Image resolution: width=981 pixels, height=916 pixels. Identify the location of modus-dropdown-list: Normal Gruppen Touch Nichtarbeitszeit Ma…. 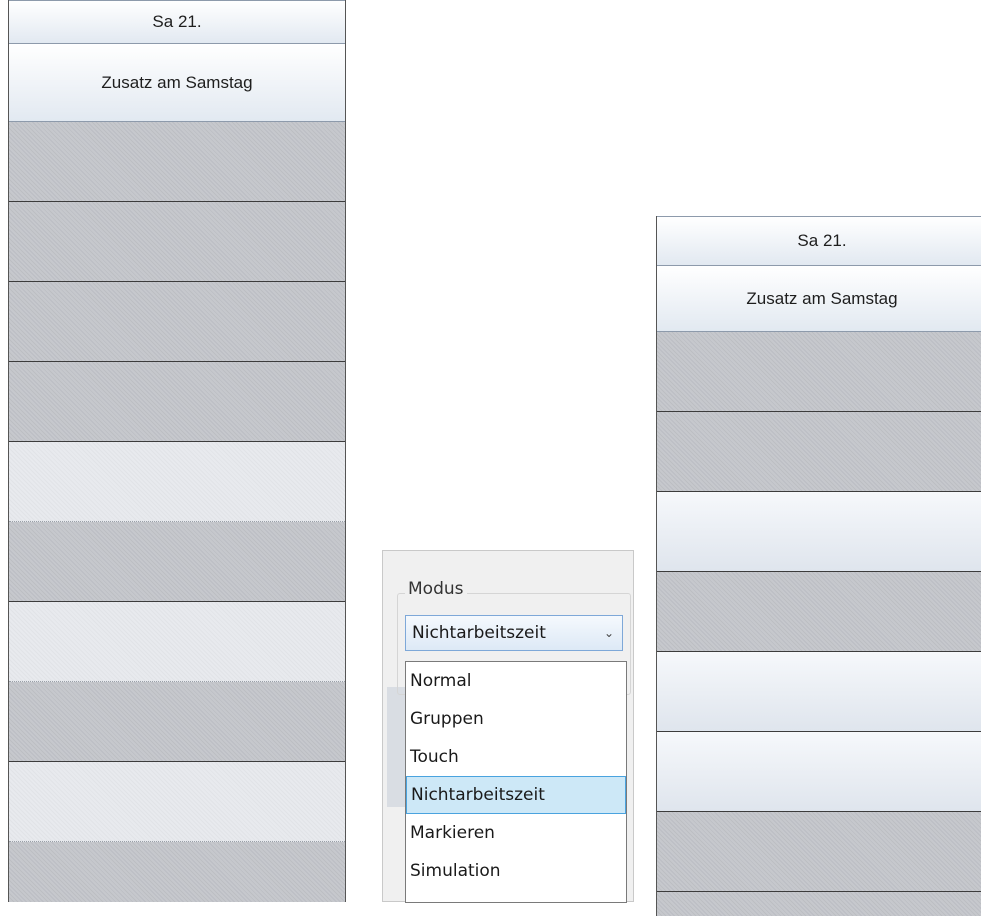
(516, 782).